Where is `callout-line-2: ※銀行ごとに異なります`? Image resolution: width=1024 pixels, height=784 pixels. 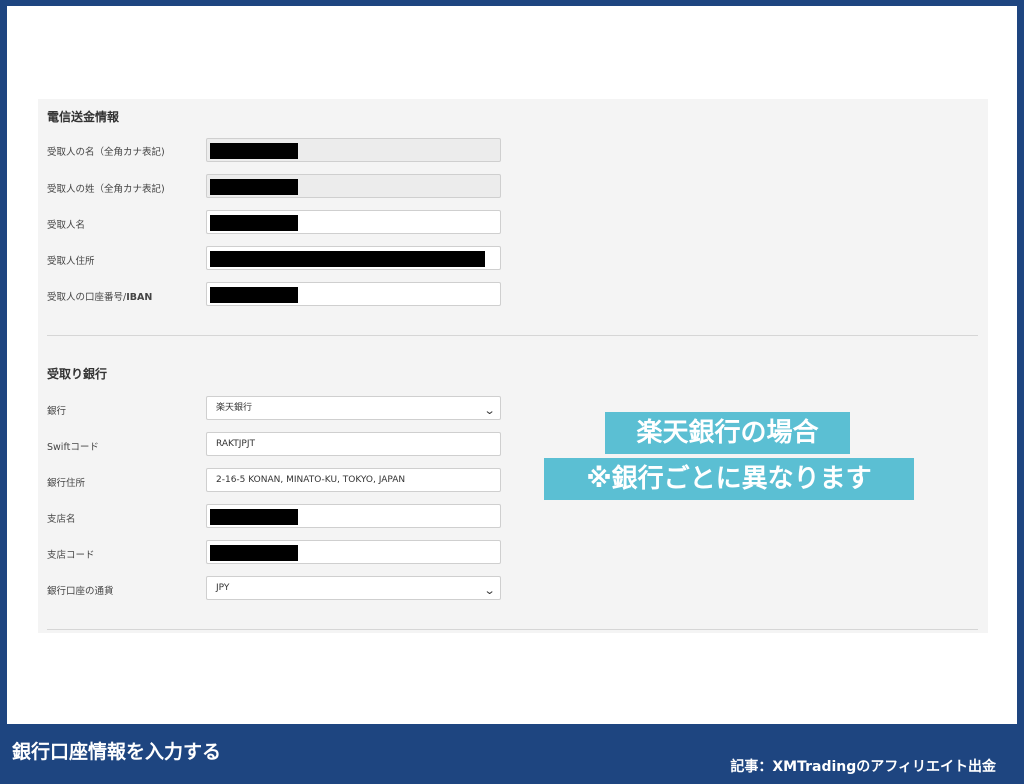
callout-line-2: ※銀行ごとに異なります is located at coordinates (729, 479).